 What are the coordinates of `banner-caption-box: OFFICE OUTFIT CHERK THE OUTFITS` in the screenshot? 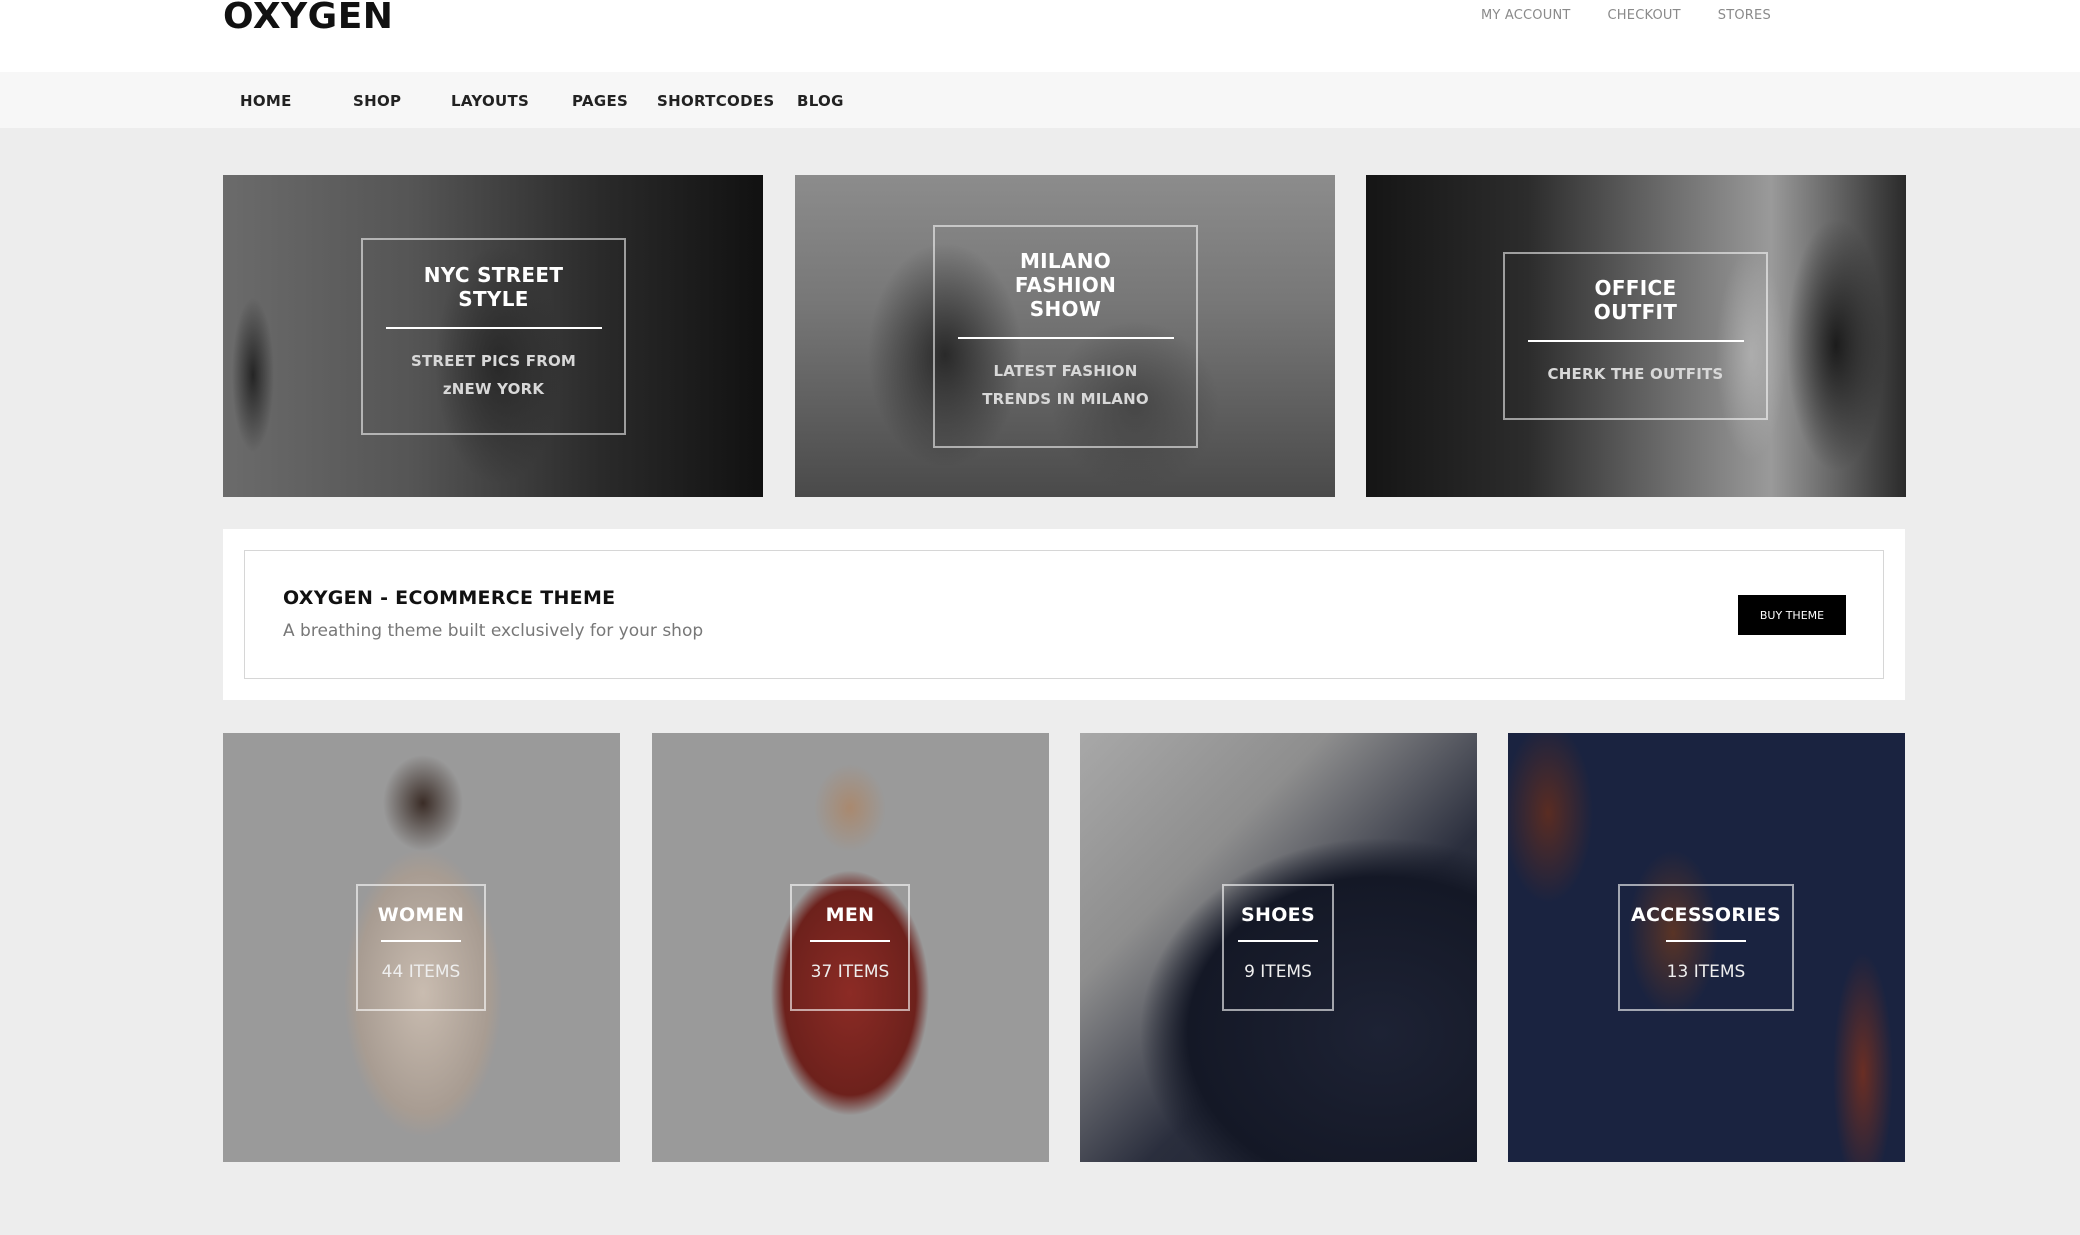 It's located at (1635, 336).